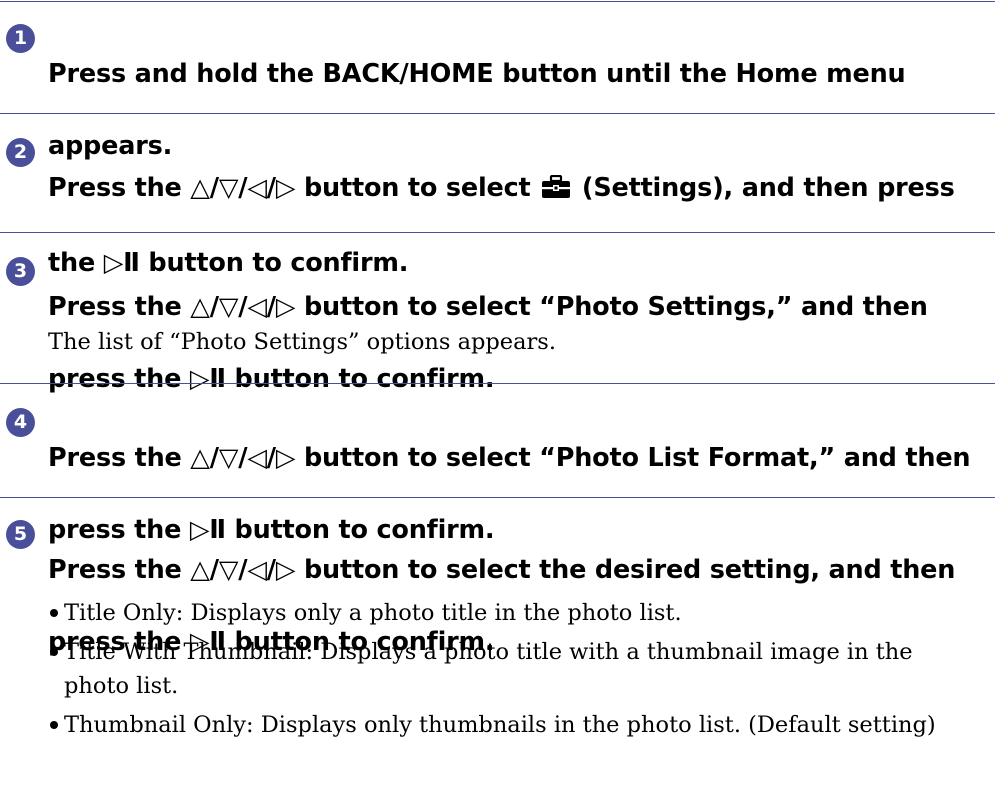 This screenshot has width=995, height=786. What do you see at coordinates (20, 534) in the screenshot?
I see `step-number-badge: 5` at bounding box center [20, 534].